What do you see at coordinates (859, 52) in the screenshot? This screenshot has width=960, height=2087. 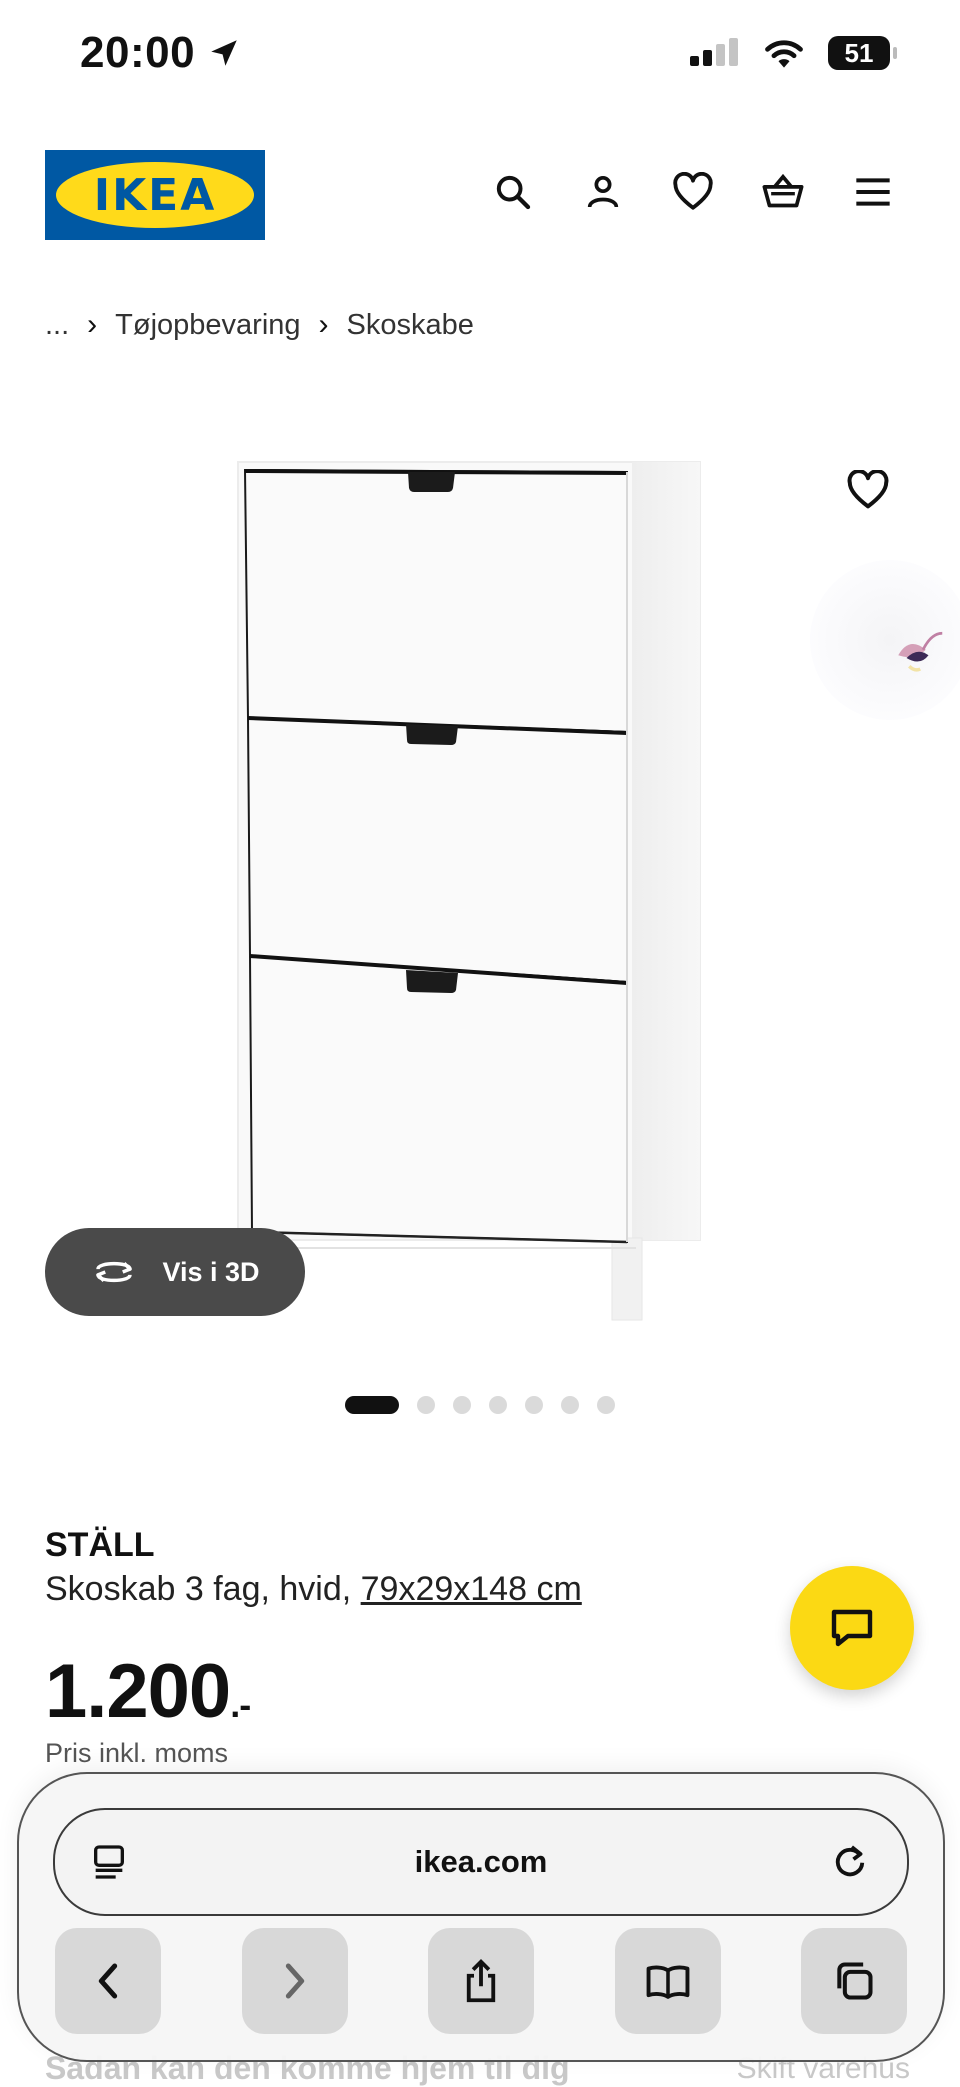 I see `battery-level: 51` at bounding box center [859, 52].